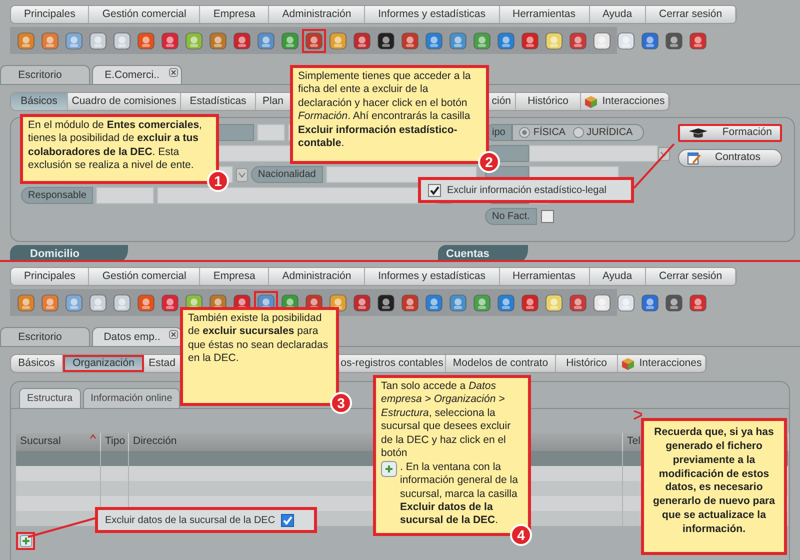 This screenshot has height=560, width=800. Describe the element at coordinates (549, 132) in the screenshot. I see `radio-label: FÍSICA` at that location.